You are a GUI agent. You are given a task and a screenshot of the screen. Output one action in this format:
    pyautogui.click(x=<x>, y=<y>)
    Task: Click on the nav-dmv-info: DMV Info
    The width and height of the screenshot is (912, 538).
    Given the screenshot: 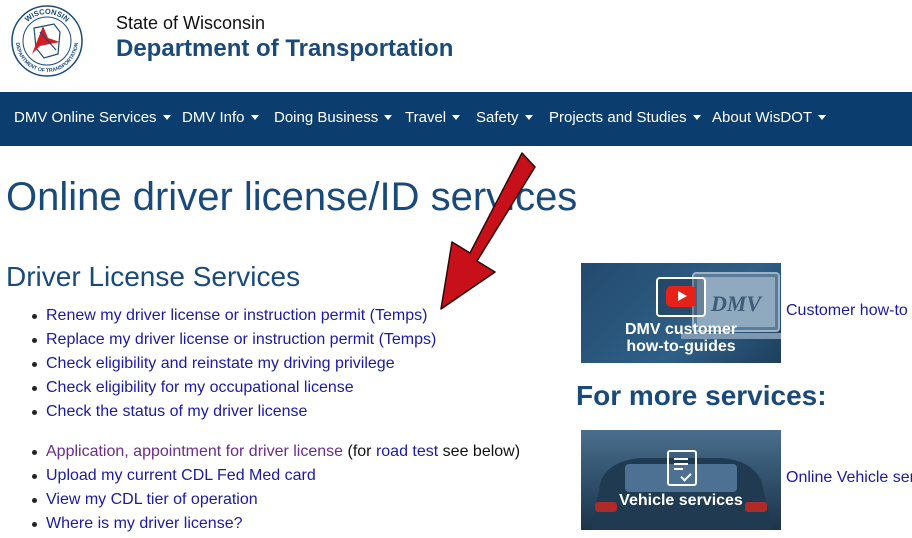 What is the action you would take?
    pyautogui.click(x=220, y=119)
    